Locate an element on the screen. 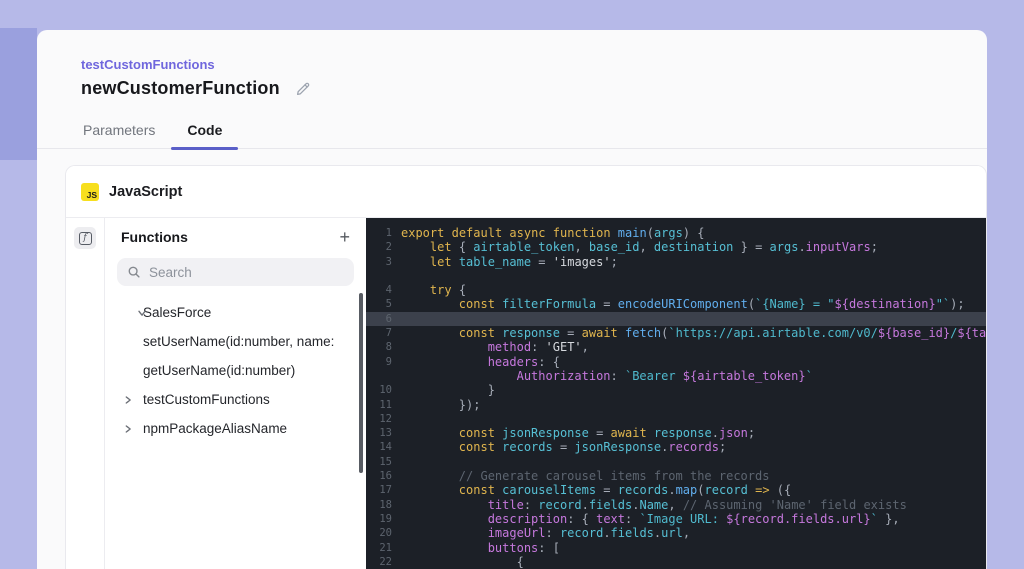 Image resolution: width=1024 pixels, height=569 pixels. tab-bar: Parameters Code is located at coordinates (512, 130).